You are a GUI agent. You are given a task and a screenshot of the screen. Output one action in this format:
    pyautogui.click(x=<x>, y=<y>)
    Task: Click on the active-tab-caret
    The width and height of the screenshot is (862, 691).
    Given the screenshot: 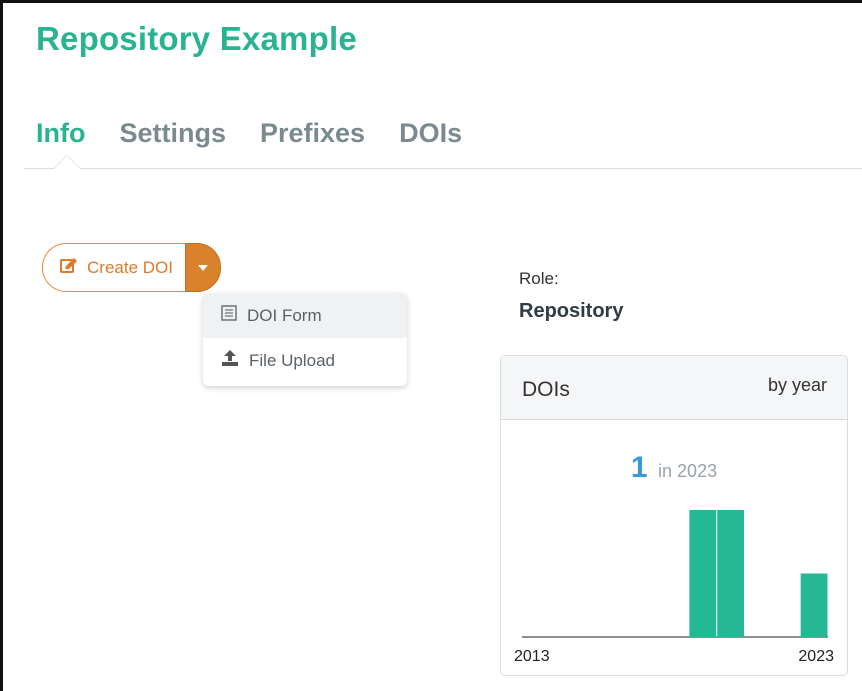 What is the action you would take?
    pyautogui.click(x=67, y=162)
    